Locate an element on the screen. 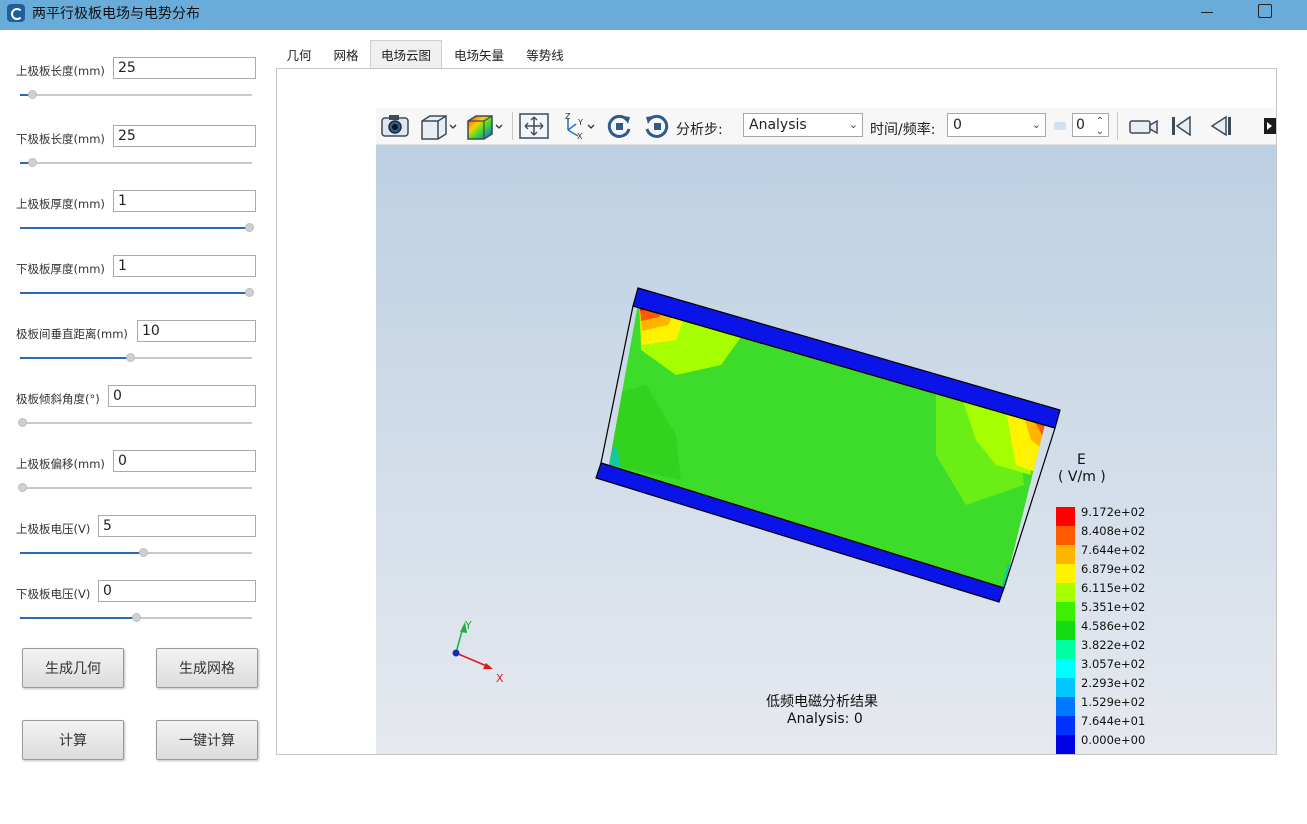  legend-value: 7.644e+02 is located at coordinates (1113, 550).